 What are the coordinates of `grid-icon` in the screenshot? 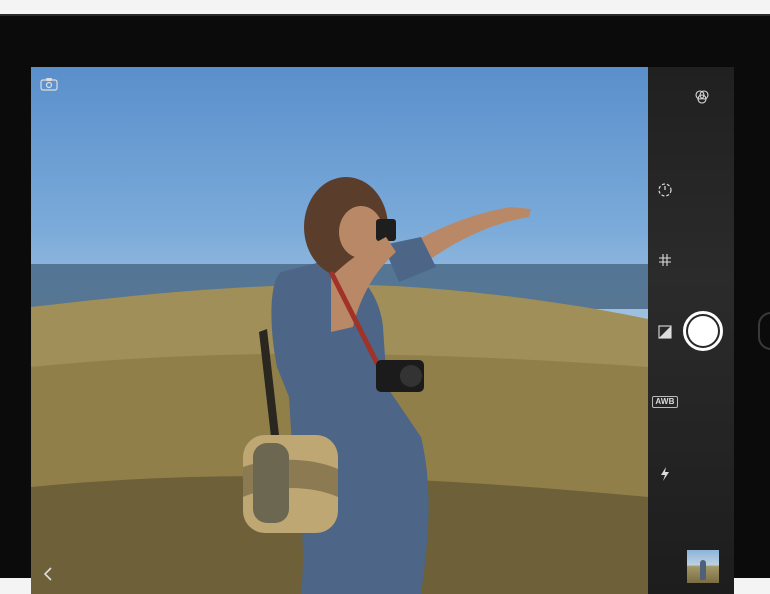 It's located at (665, 260).